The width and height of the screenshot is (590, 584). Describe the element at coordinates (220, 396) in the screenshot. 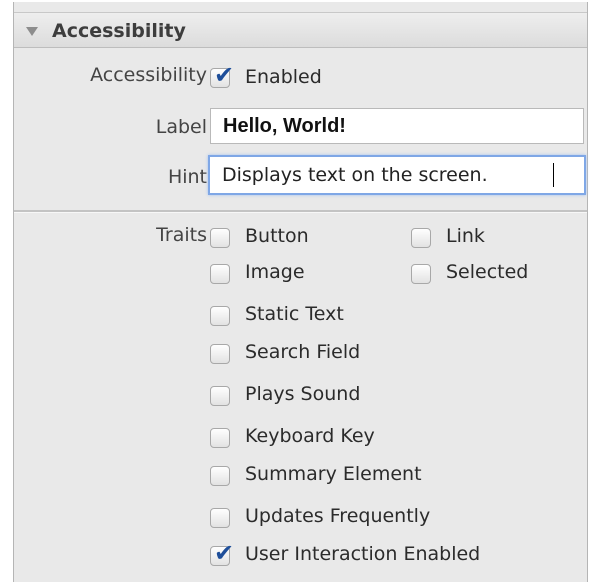

I see `trait-plays-sound-checkbox` at that location.